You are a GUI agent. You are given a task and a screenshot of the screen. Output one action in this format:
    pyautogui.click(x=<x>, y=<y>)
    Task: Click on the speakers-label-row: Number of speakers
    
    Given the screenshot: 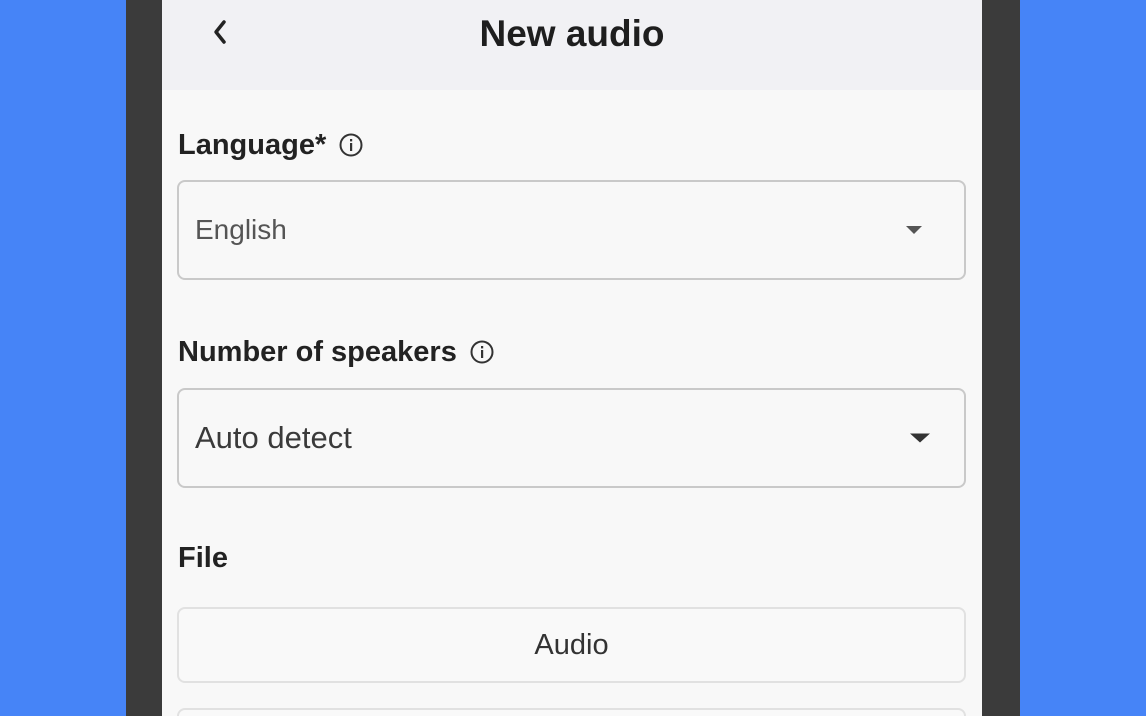 What is the action you would take?
    pyautogui.click(x=336, y=352)
    